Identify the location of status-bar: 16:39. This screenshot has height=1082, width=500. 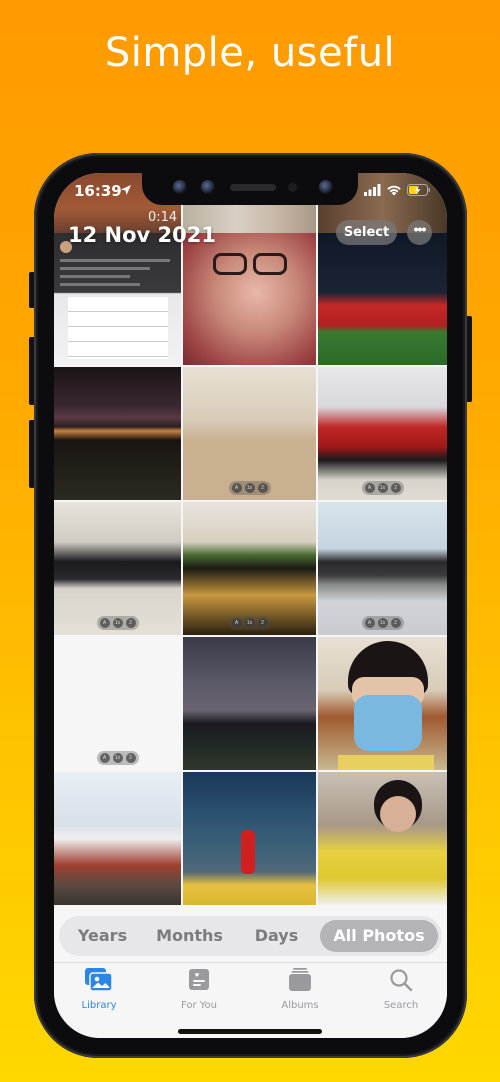
(250, 192).